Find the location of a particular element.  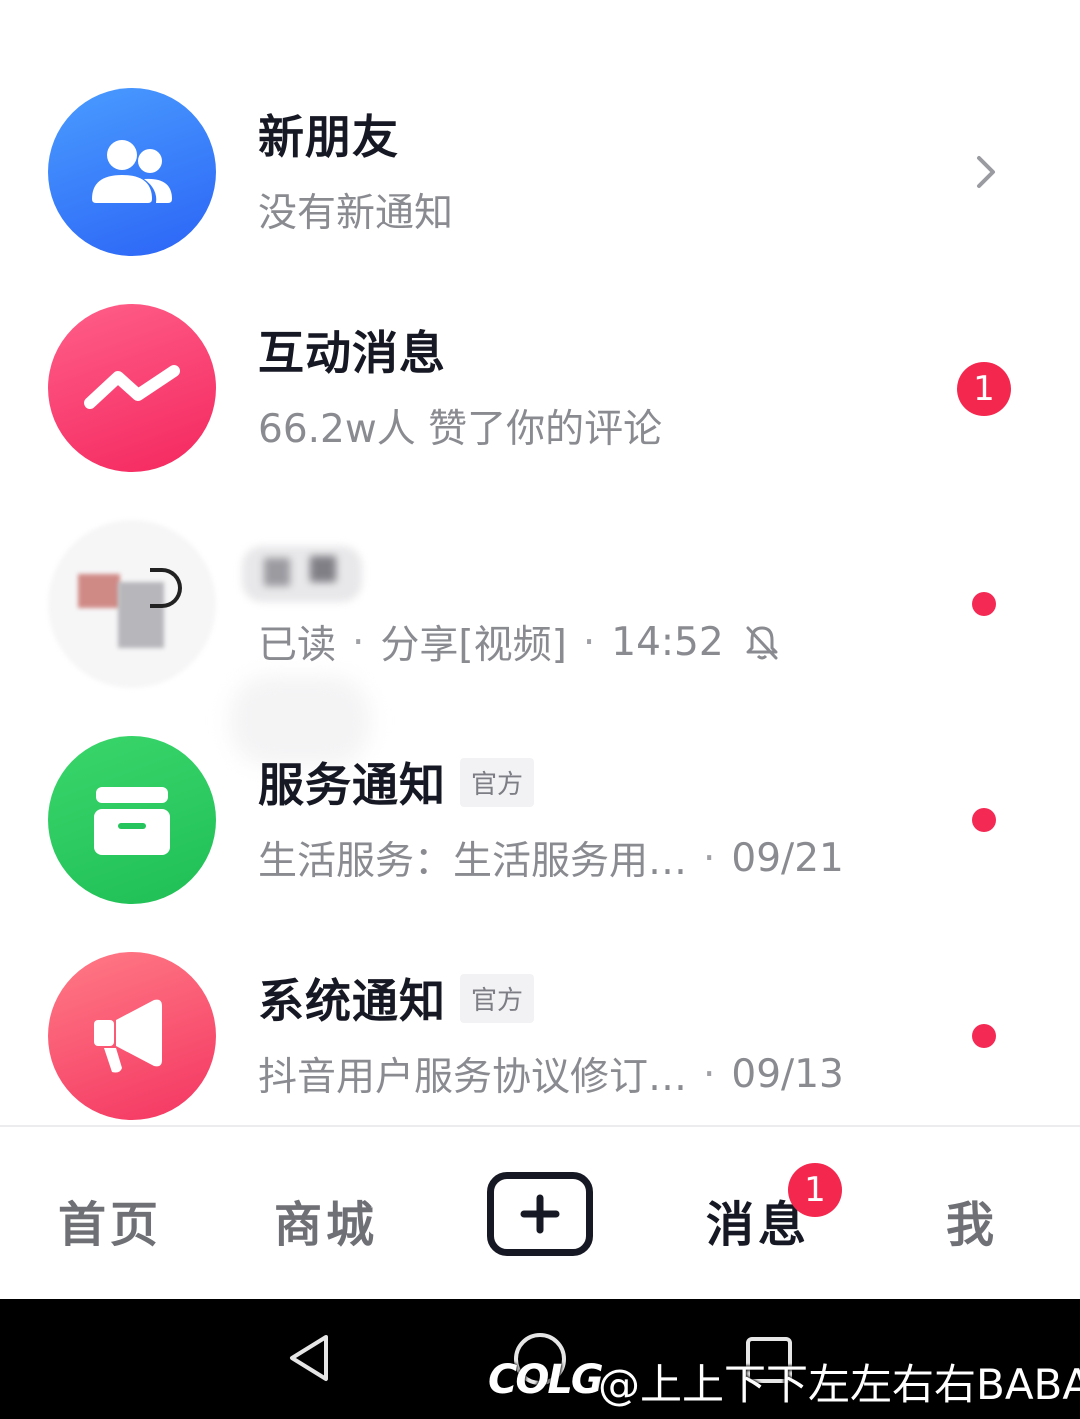

item-title: 服务通知 is located at coordinates (352, 785).